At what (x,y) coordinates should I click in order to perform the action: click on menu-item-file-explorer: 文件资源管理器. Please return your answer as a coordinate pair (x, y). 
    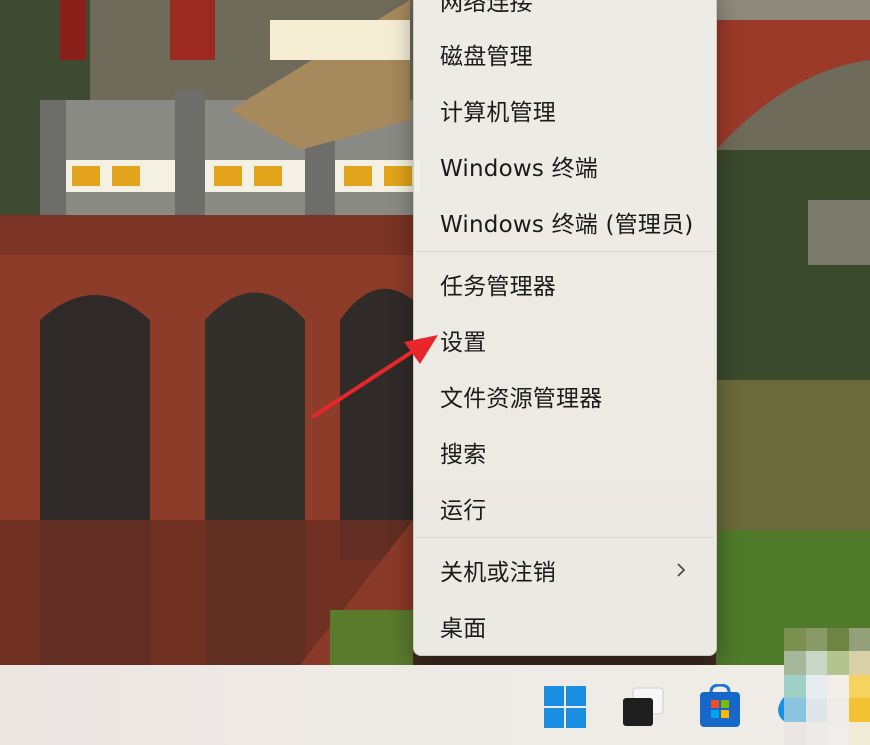
    Looking at the image, I should click on (565, 396).